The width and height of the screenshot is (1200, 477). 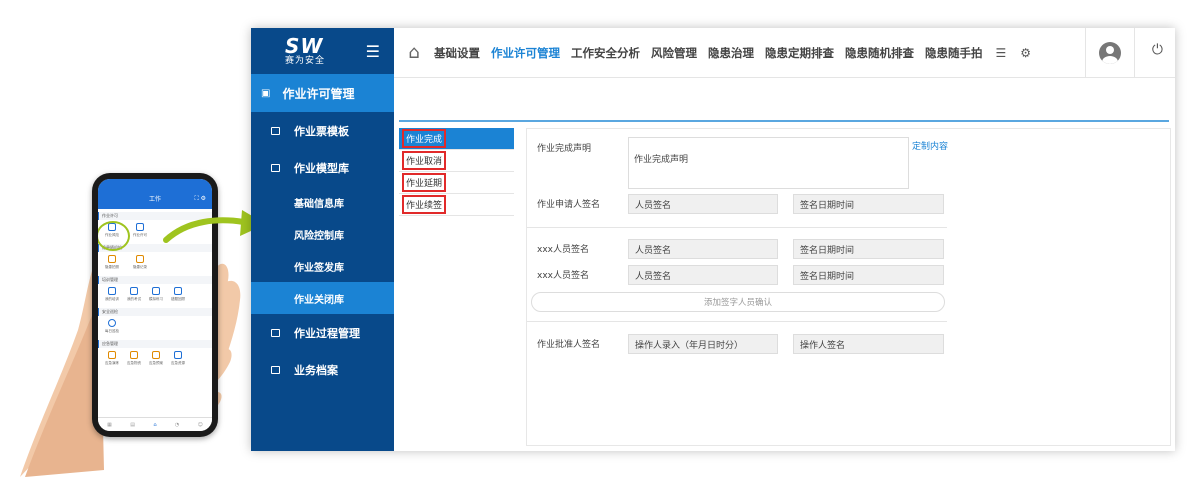 I want to click on sidebar-subitem-basic-info: 基础信息库, so click(x=322, y=202).